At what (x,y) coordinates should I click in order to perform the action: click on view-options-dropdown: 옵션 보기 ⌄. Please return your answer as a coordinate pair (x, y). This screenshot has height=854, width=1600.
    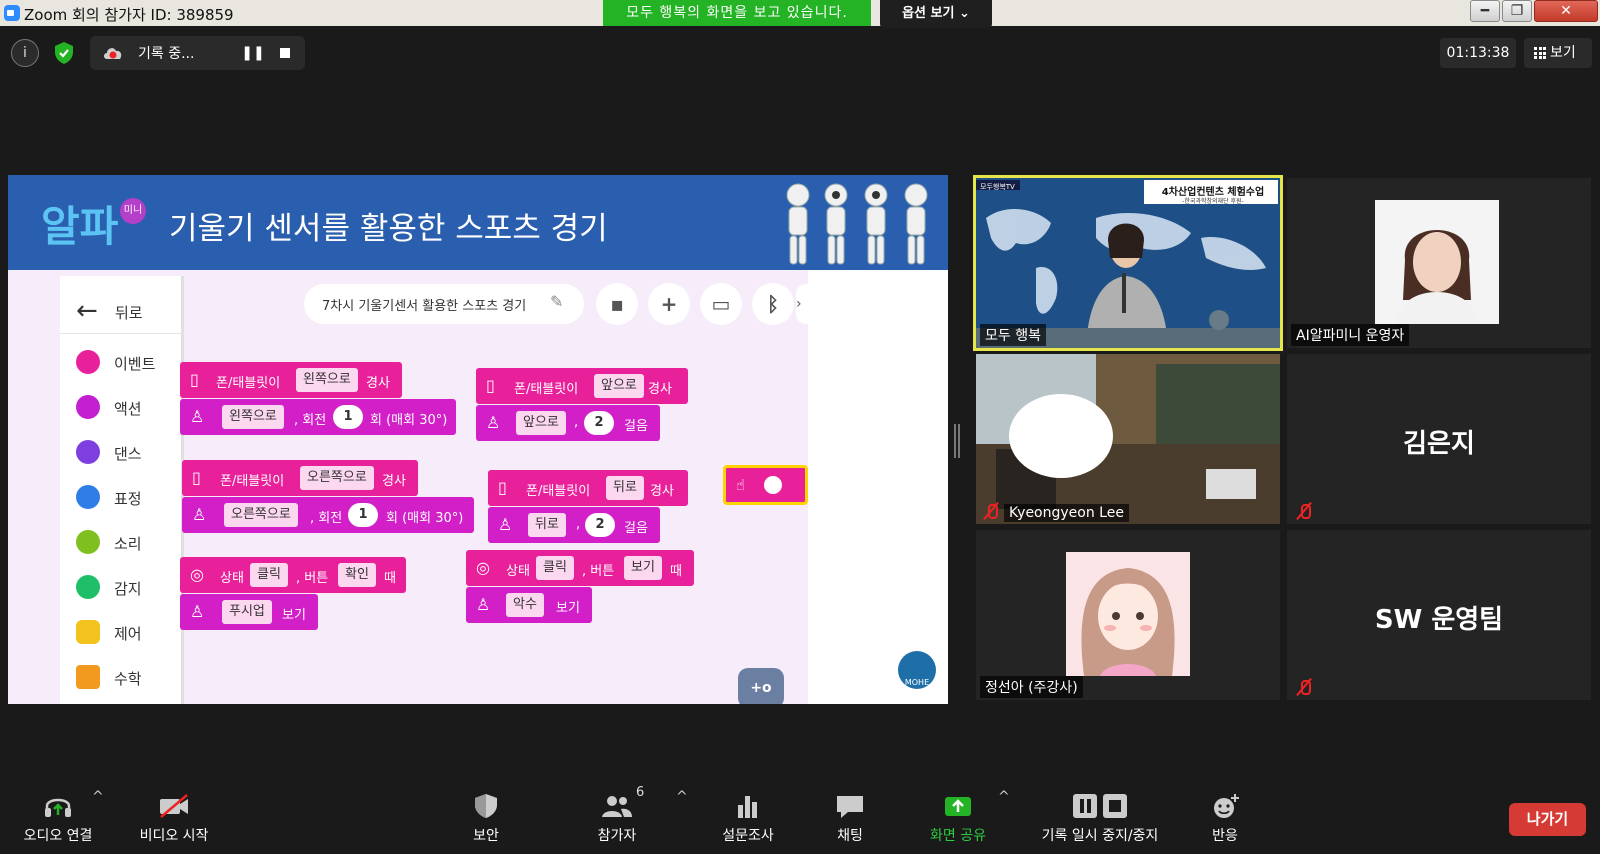
    Looking at the image, I should click on (936, 14).